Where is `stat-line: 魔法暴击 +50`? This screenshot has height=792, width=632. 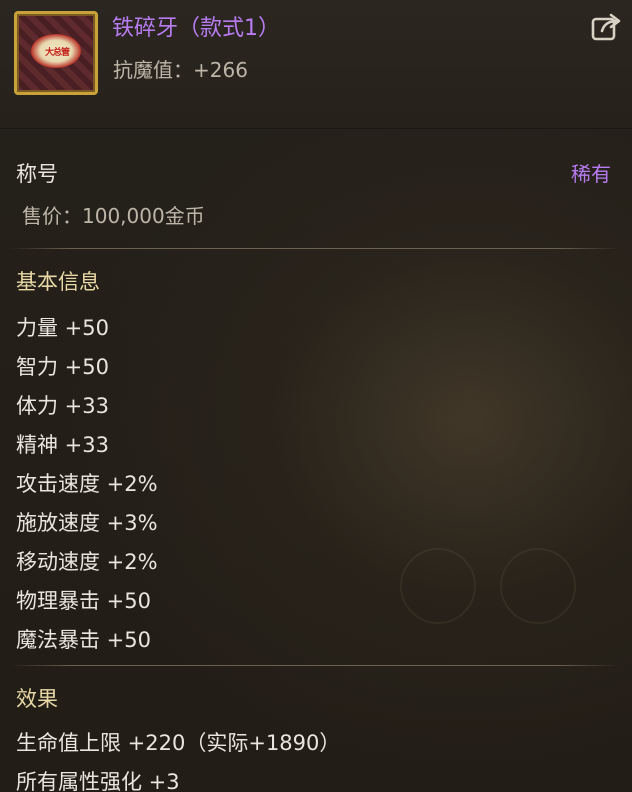
stat-line: 魔法暴击 +50 is located at coordinates (83, 640).